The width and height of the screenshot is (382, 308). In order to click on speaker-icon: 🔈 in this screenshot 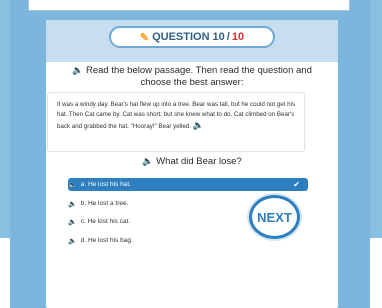, I will do `click(77, 70)`.